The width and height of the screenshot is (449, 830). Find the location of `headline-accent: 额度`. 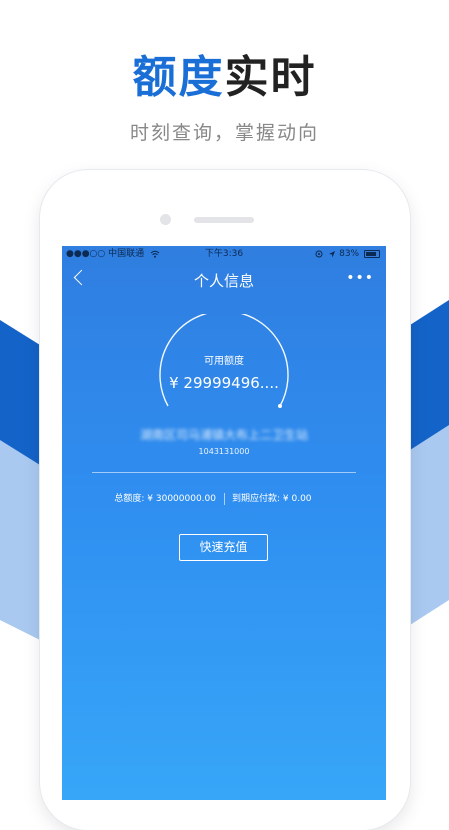

headline-accent: 额度 is located at coordinates (178, 77).